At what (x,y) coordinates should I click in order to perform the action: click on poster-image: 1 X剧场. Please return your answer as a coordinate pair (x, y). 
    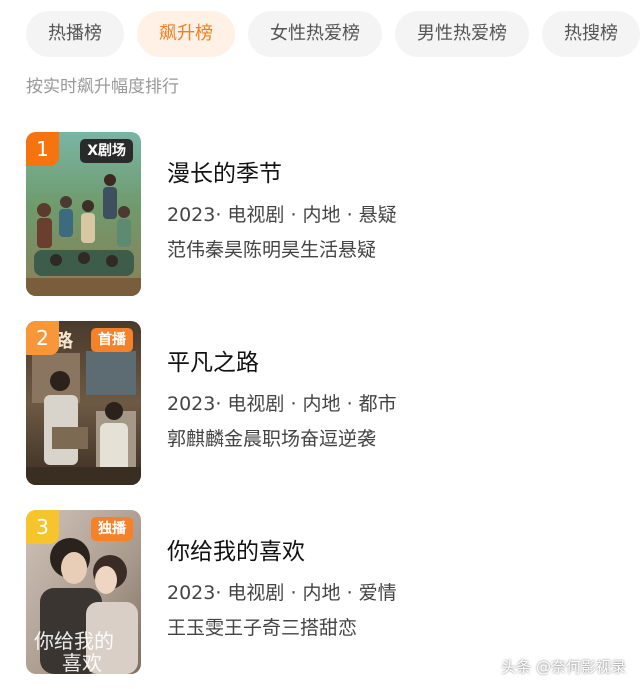
    Looking at the image, I should click on (83, 214).